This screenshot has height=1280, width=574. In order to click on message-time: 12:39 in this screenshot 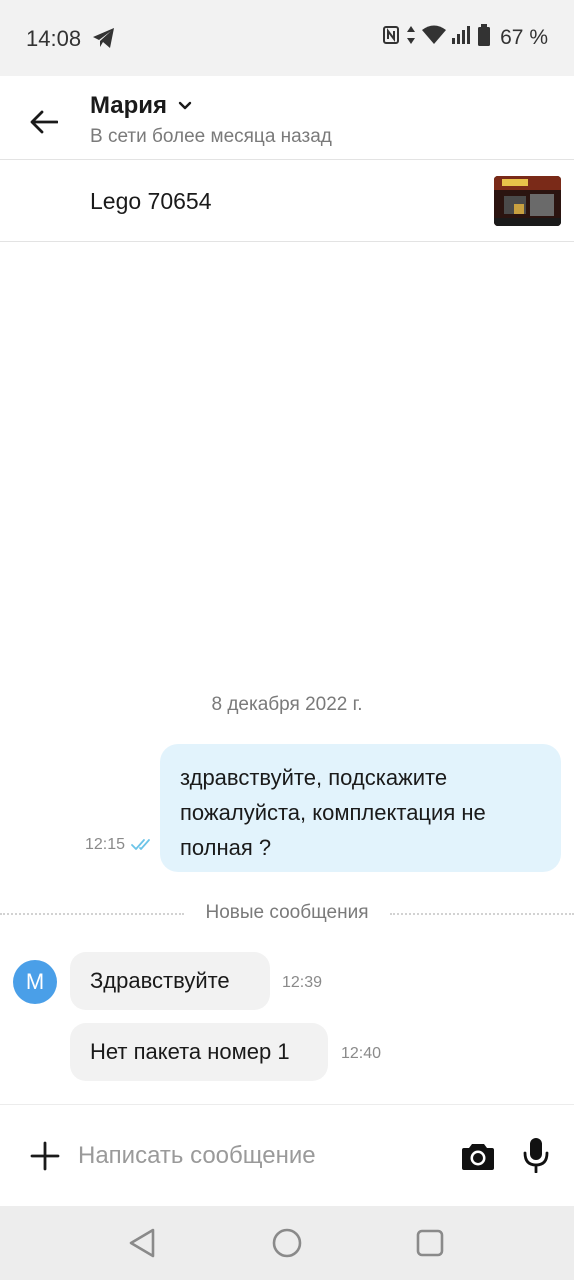, I will do `click(302, 982)`.